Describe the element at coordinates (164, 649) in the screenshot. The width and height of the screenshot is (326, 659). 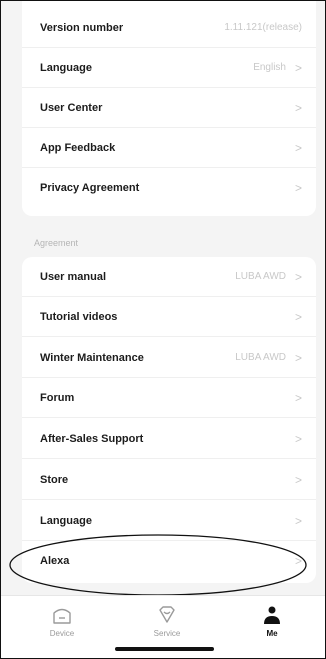
I see `home-indicator` at that location.